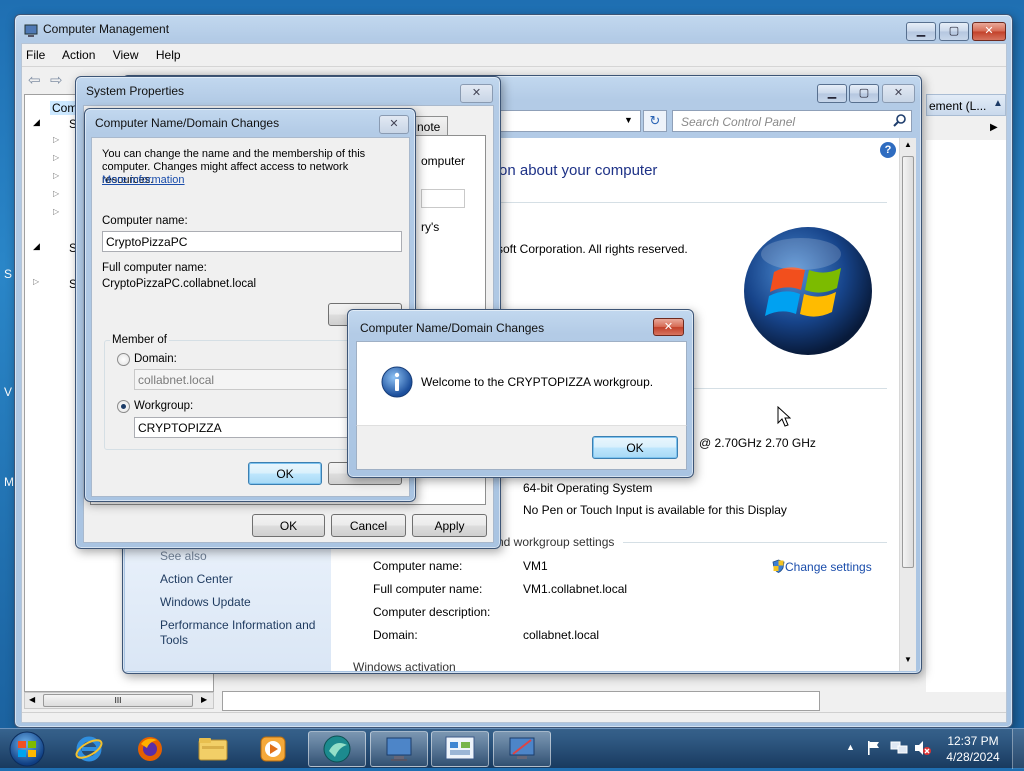 The width and height of the screenshot is (1024, 771). I want to click on tab-remote-label: note, so click(429, 127).